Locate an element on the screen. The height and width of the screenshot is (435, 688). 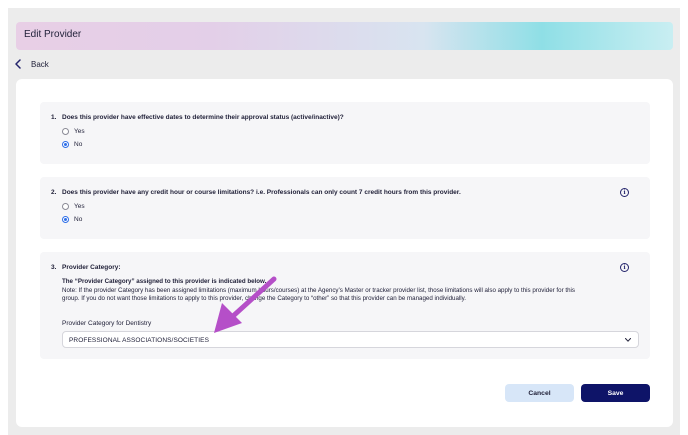
save-button: Save is located at coordinates (615, 393).